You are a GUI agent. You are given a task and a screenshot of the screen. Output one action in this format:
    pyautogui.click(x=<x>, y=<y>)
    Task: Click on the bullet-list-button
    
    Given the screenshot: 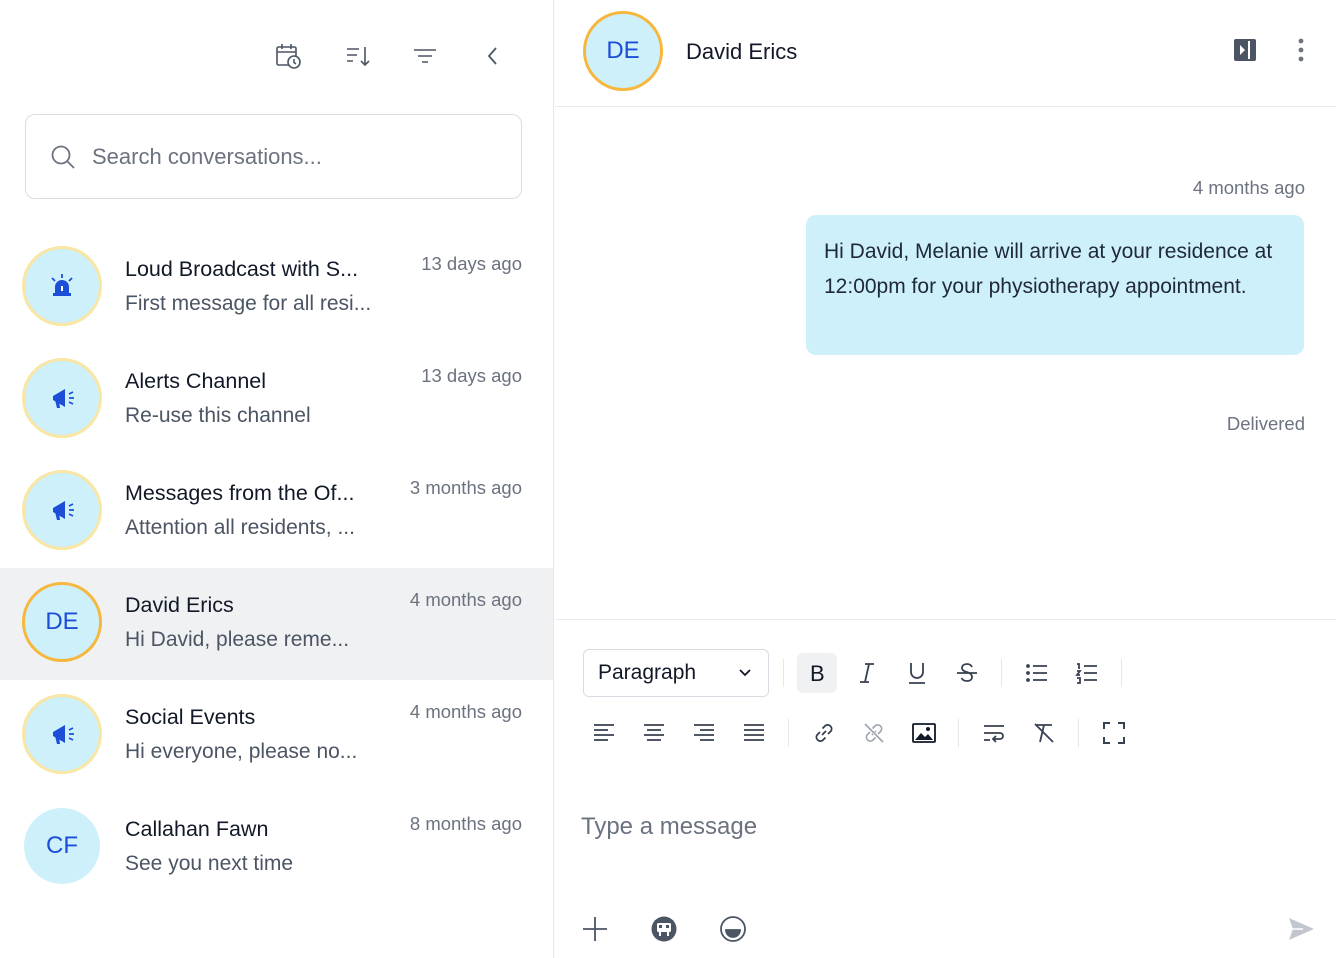 What is the action you would take?
    pyautogui.click(x=1037, y=673)
    